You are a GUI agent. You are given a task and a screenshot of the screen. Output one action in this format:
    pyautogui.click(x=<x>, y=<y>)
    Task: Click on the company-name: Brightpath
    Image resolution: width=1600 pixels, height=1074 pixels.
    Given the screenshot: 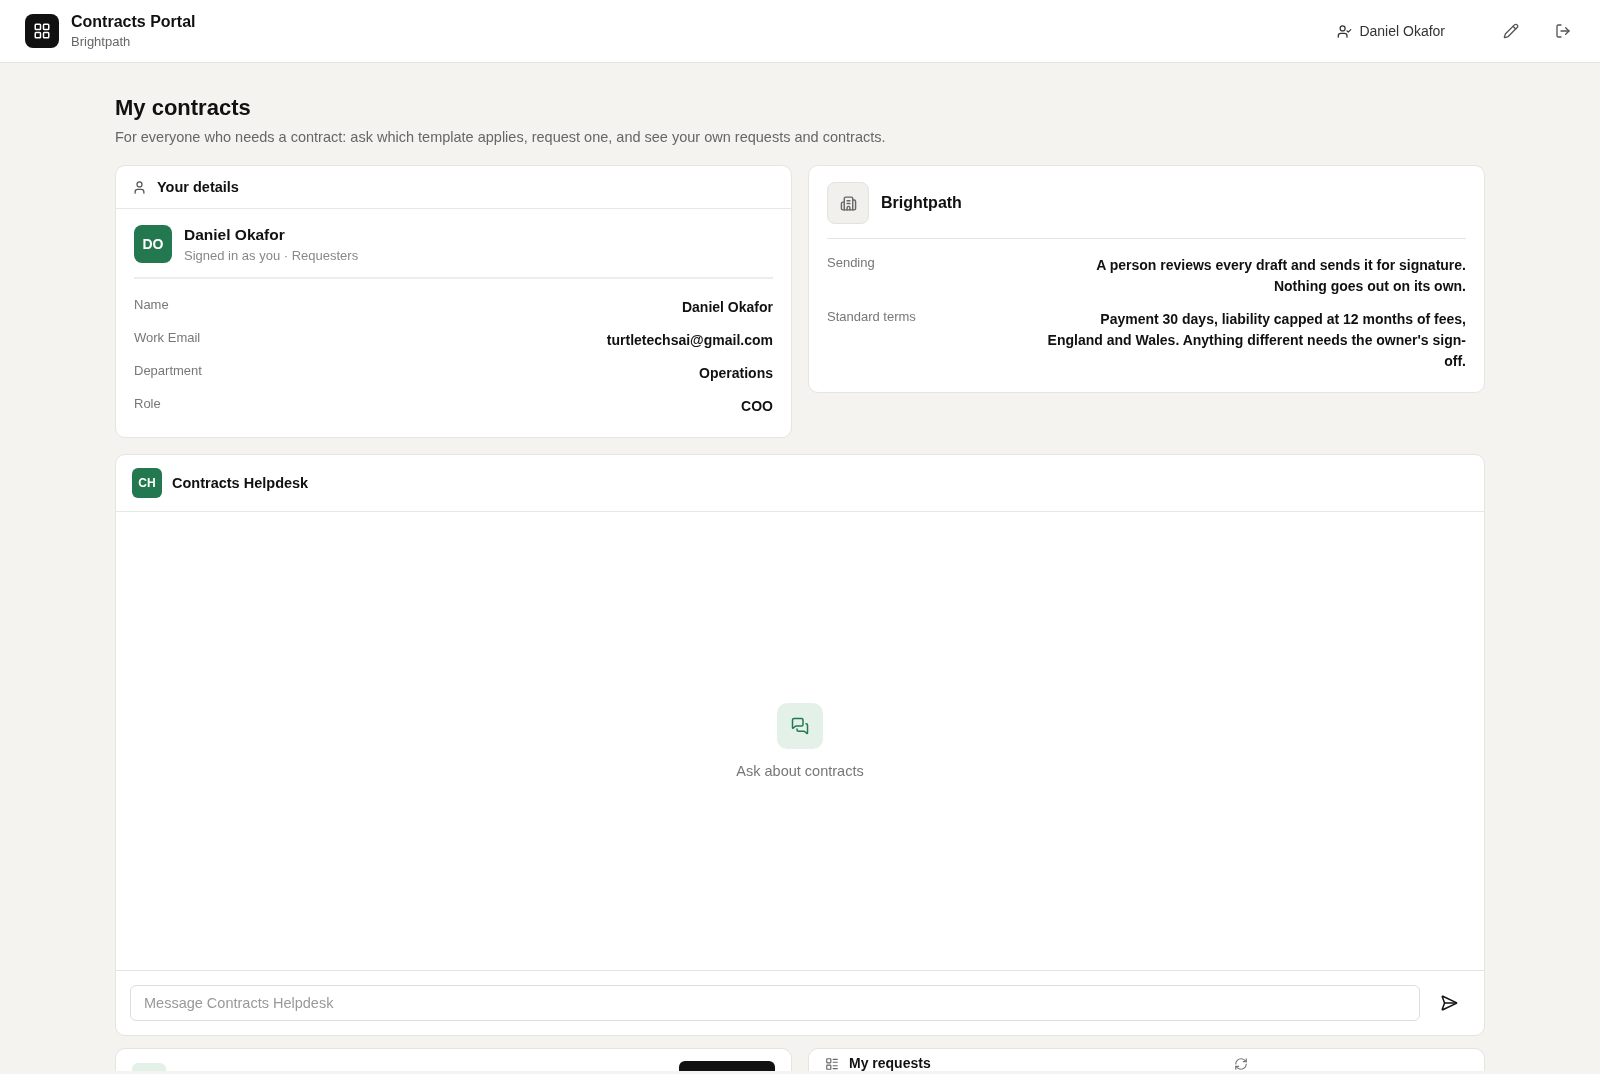 What is the action you would take?
    pyautogui.click(x=921, y=203)
    